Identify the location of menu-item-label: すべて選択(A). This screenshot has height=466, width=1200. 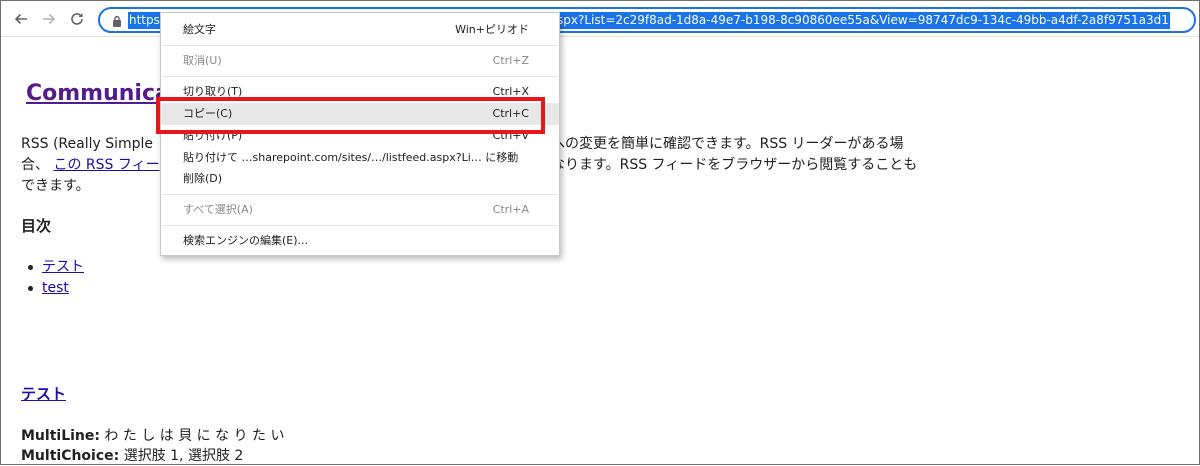
(218, 209).